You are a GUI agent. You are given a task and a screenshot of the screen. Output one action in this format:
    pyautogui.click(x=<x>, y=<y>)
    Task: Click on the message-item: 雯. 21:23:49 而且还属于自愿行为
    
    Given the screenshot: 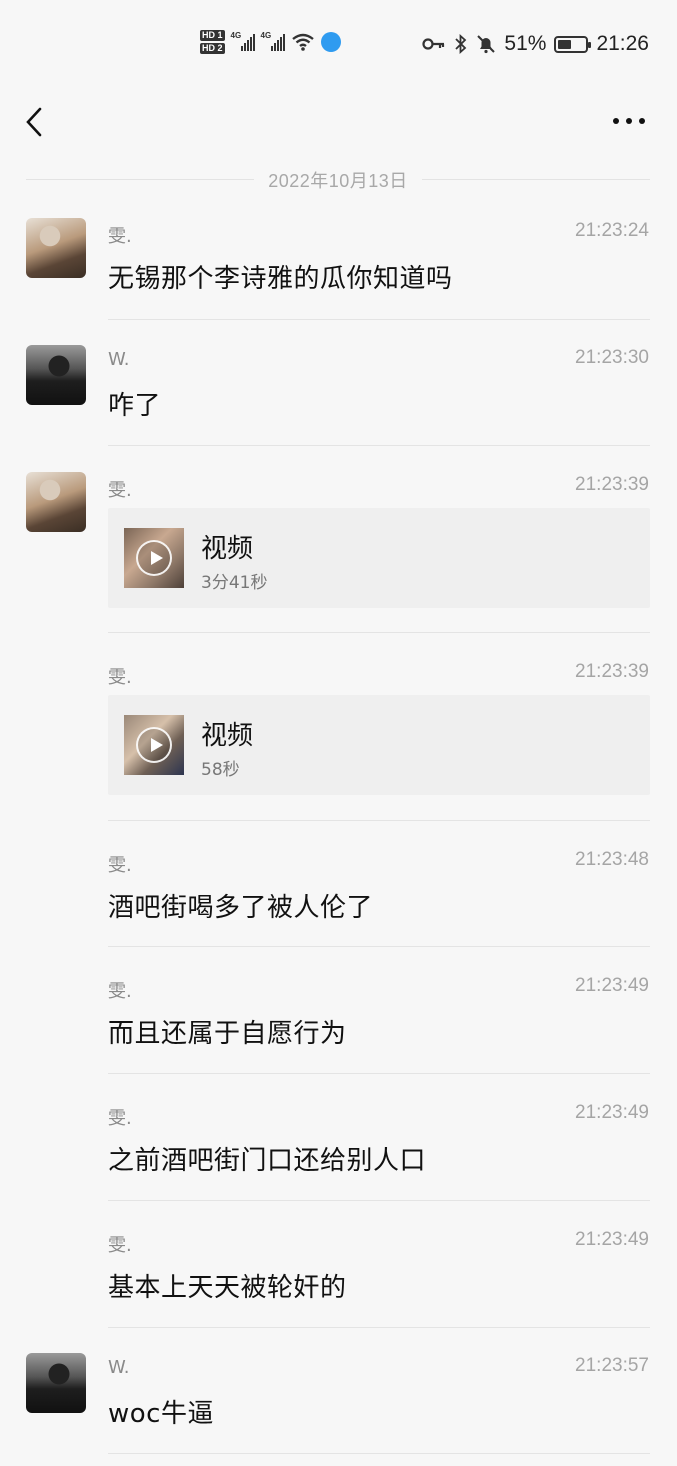 What is the action you would take?
    pyautogui.click(x=338, y=1023)
    